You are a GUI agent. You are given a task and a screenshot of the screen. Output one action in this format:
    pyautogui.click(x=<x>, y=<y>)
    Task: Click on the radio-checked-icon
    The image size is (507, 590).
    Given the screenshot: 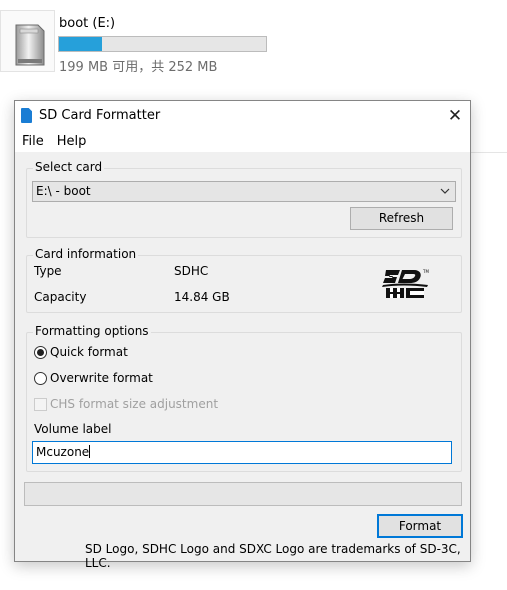 What is the action you would take?
    pyautogui.click(x=40, y=352)
    